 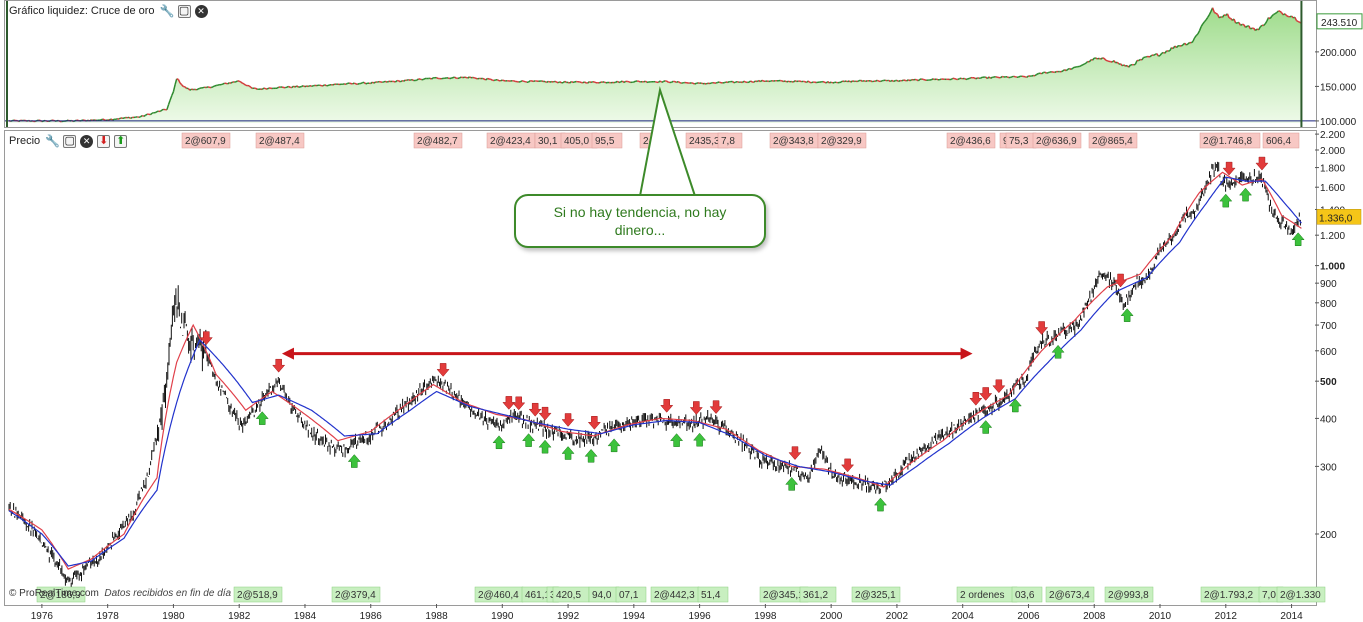 What do you see at coordinates (121, 141) in the screenshot?
I see `buy-signal-icon: ⬆` at bounding box center [121, 141].